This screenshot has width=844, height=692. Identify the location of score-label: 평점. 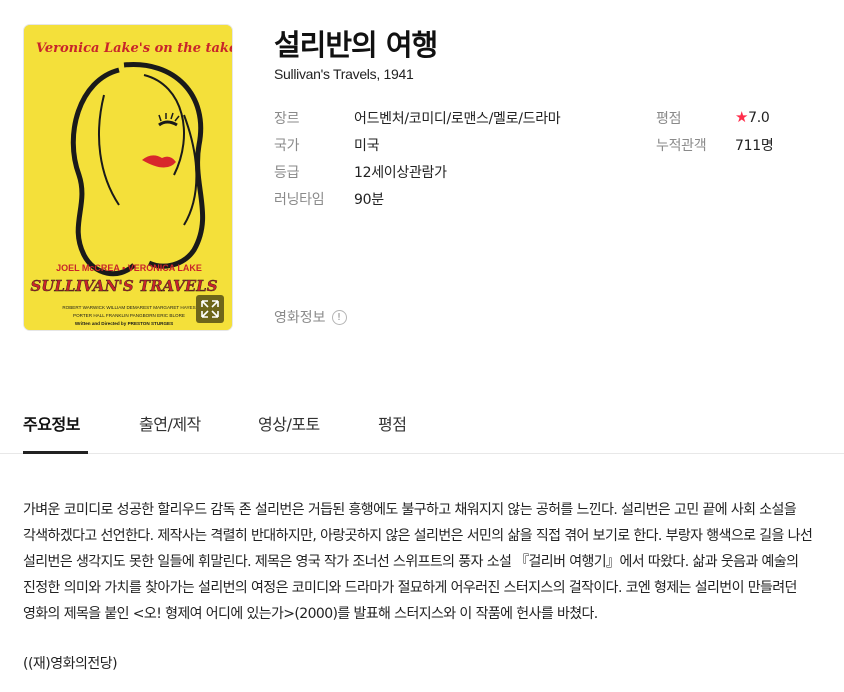
(669, 119).